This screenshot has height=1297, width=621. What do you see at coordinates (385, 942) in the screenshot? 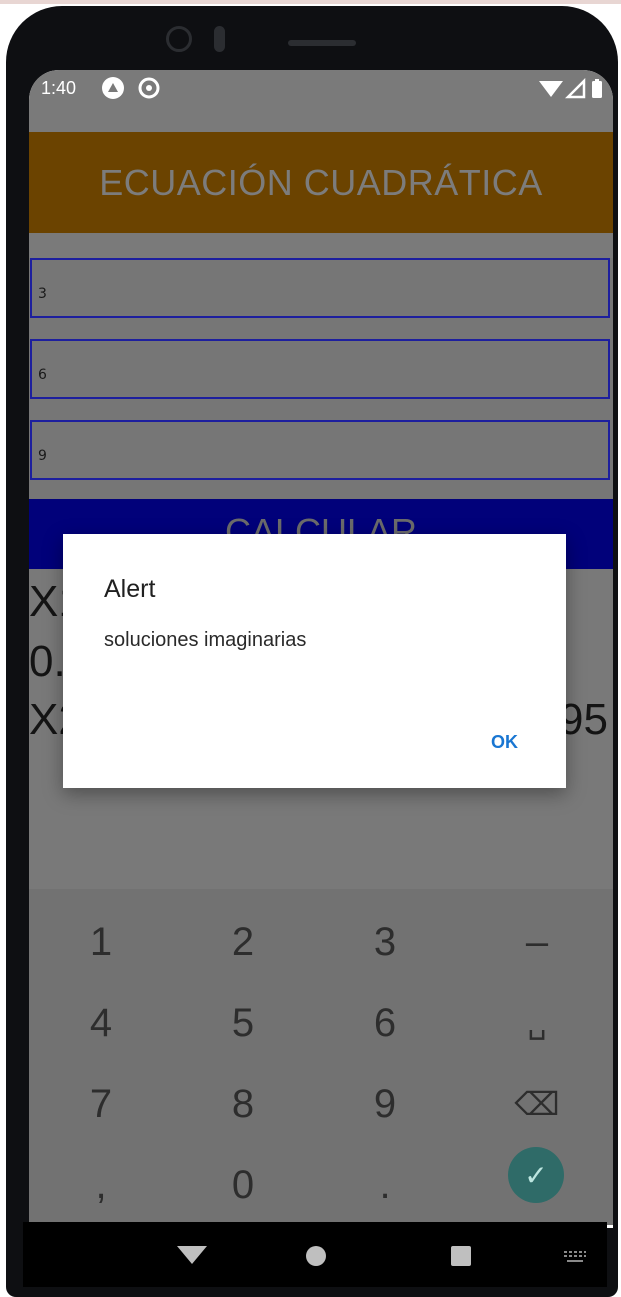
I see `key-3: 3` at bounding box center [385, 942].